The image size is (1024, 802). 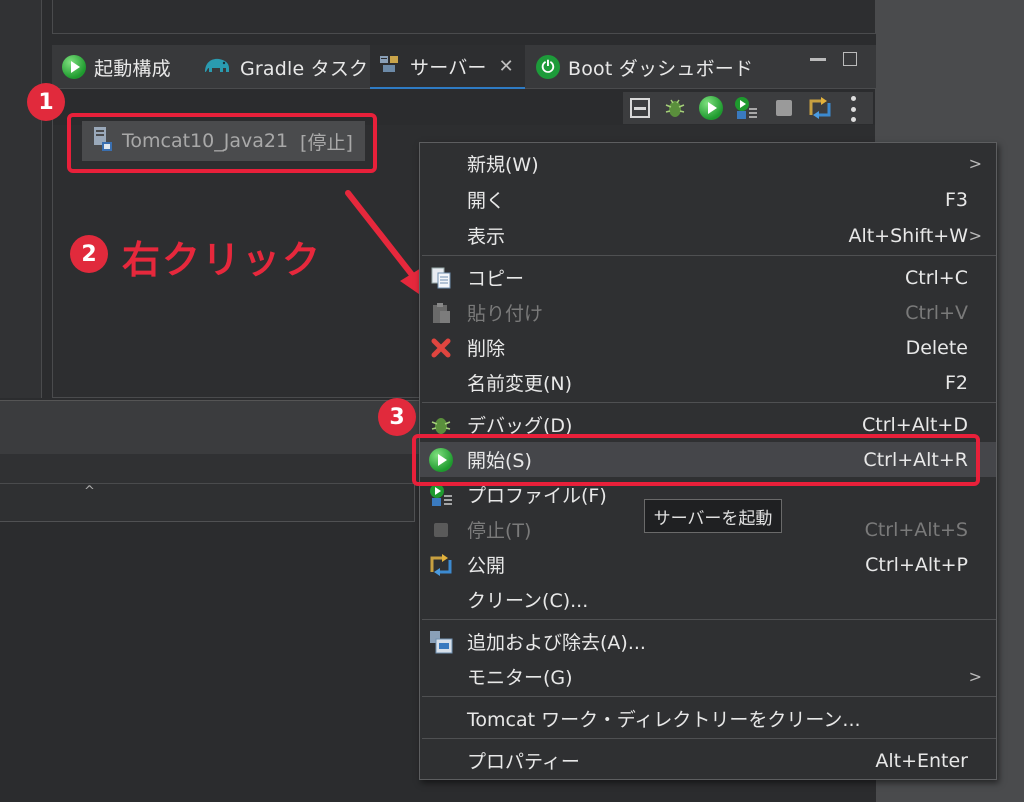 I want to click on close-icon: ✕, so click(x=506, y=66).